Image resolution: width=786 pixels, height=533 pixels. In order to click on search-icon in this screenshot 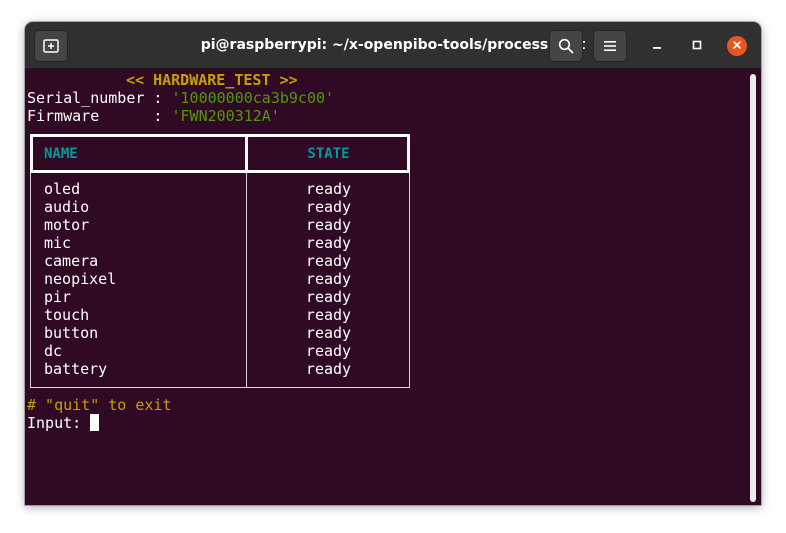, I will do `click(566, 46)`.